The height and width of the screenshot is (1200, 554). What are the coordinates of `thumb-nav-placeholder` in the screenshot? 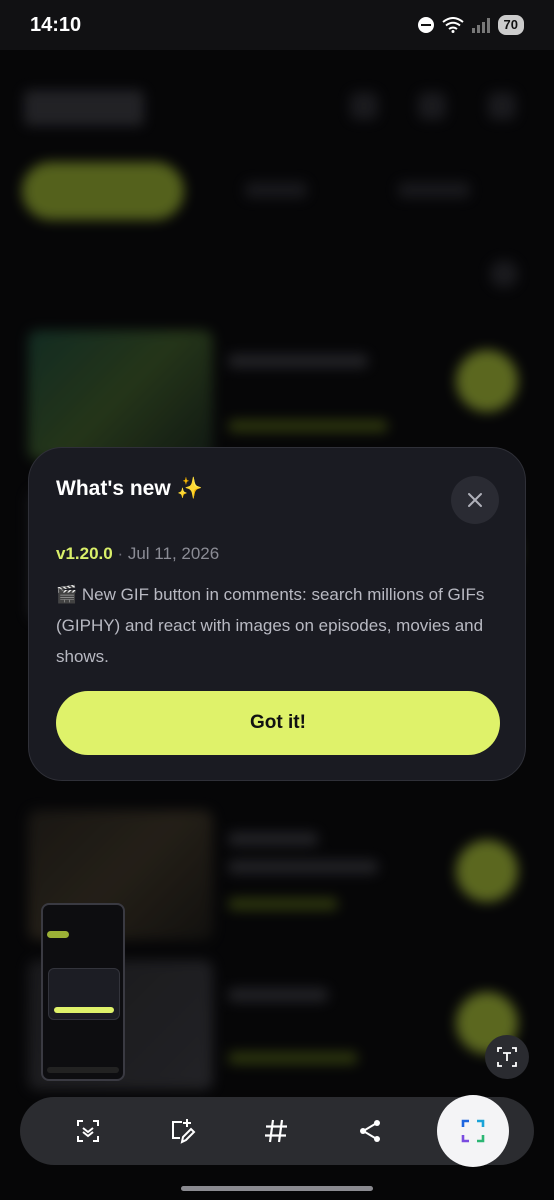 It's located at (83, 1070).